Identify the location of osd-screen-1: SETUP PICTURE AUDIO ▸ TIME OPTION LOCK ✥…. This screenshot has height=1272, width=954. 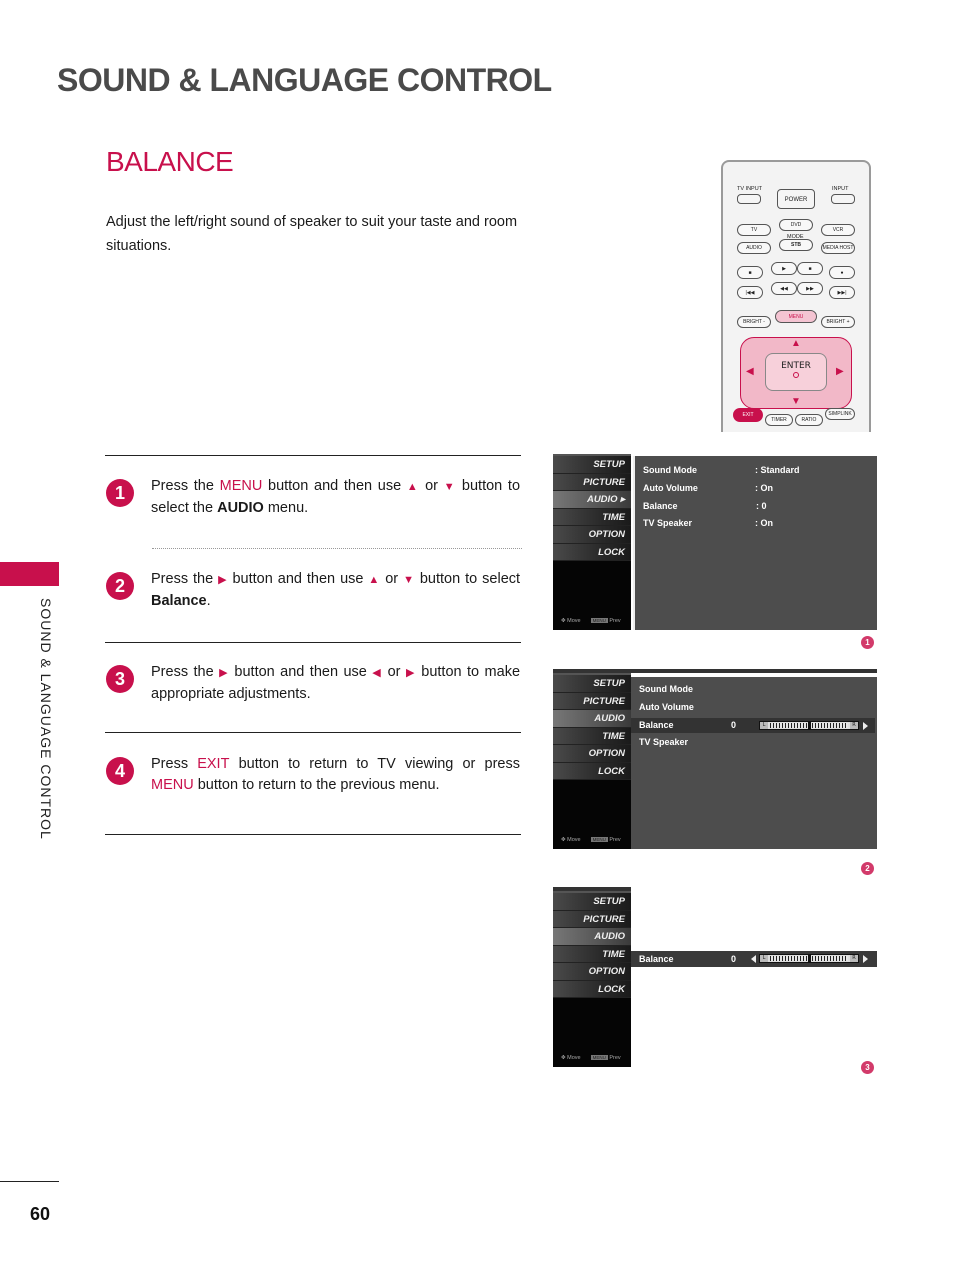
(715, 542).